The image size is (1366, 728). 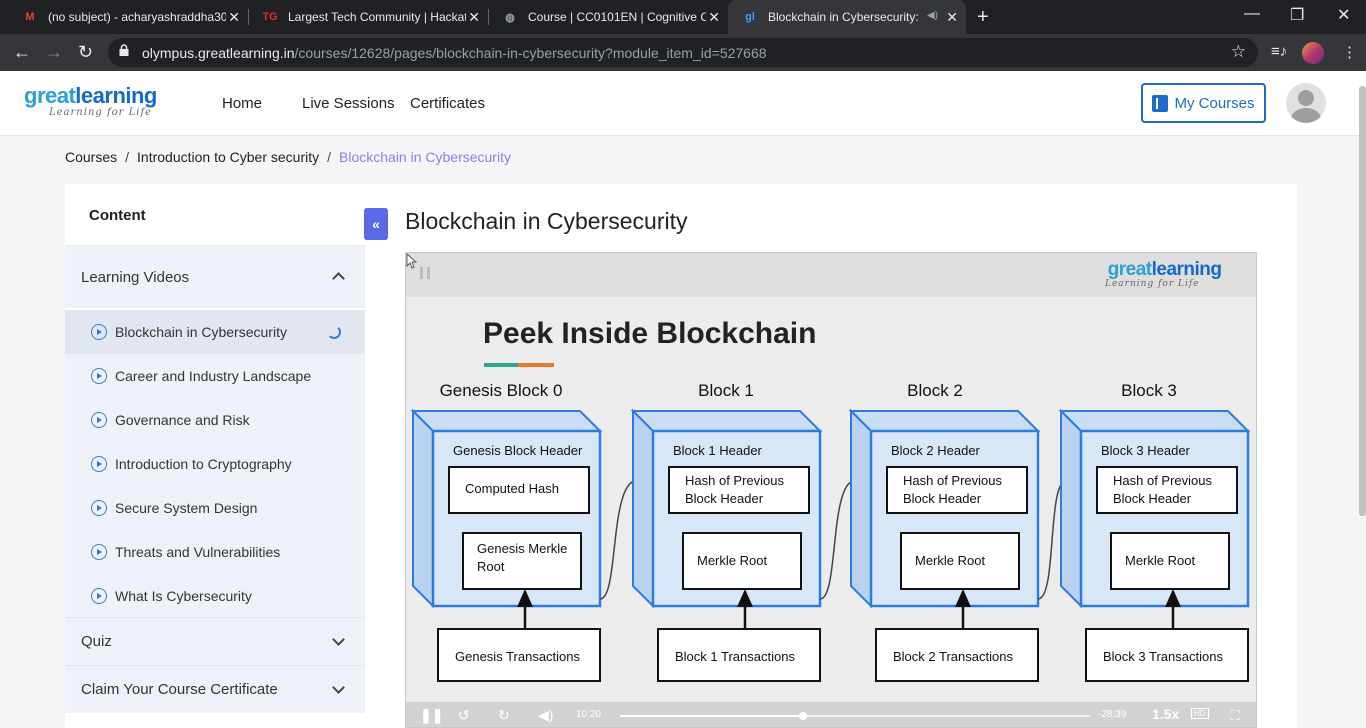 I want to click on double-chevron-left-icon: «, so click(x=376, y=224).